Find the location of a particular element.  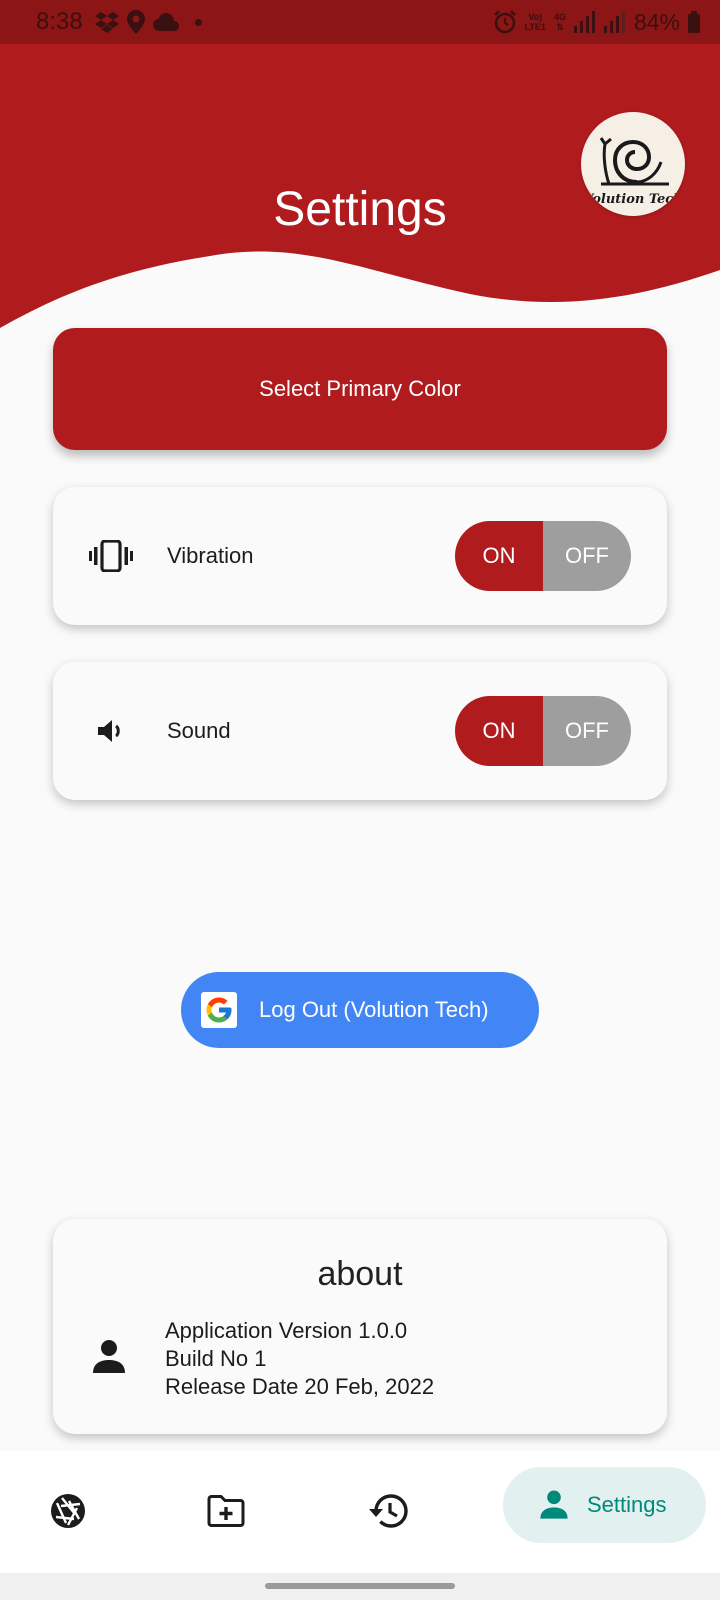

nav-history is located at coordinates (388, 1511).